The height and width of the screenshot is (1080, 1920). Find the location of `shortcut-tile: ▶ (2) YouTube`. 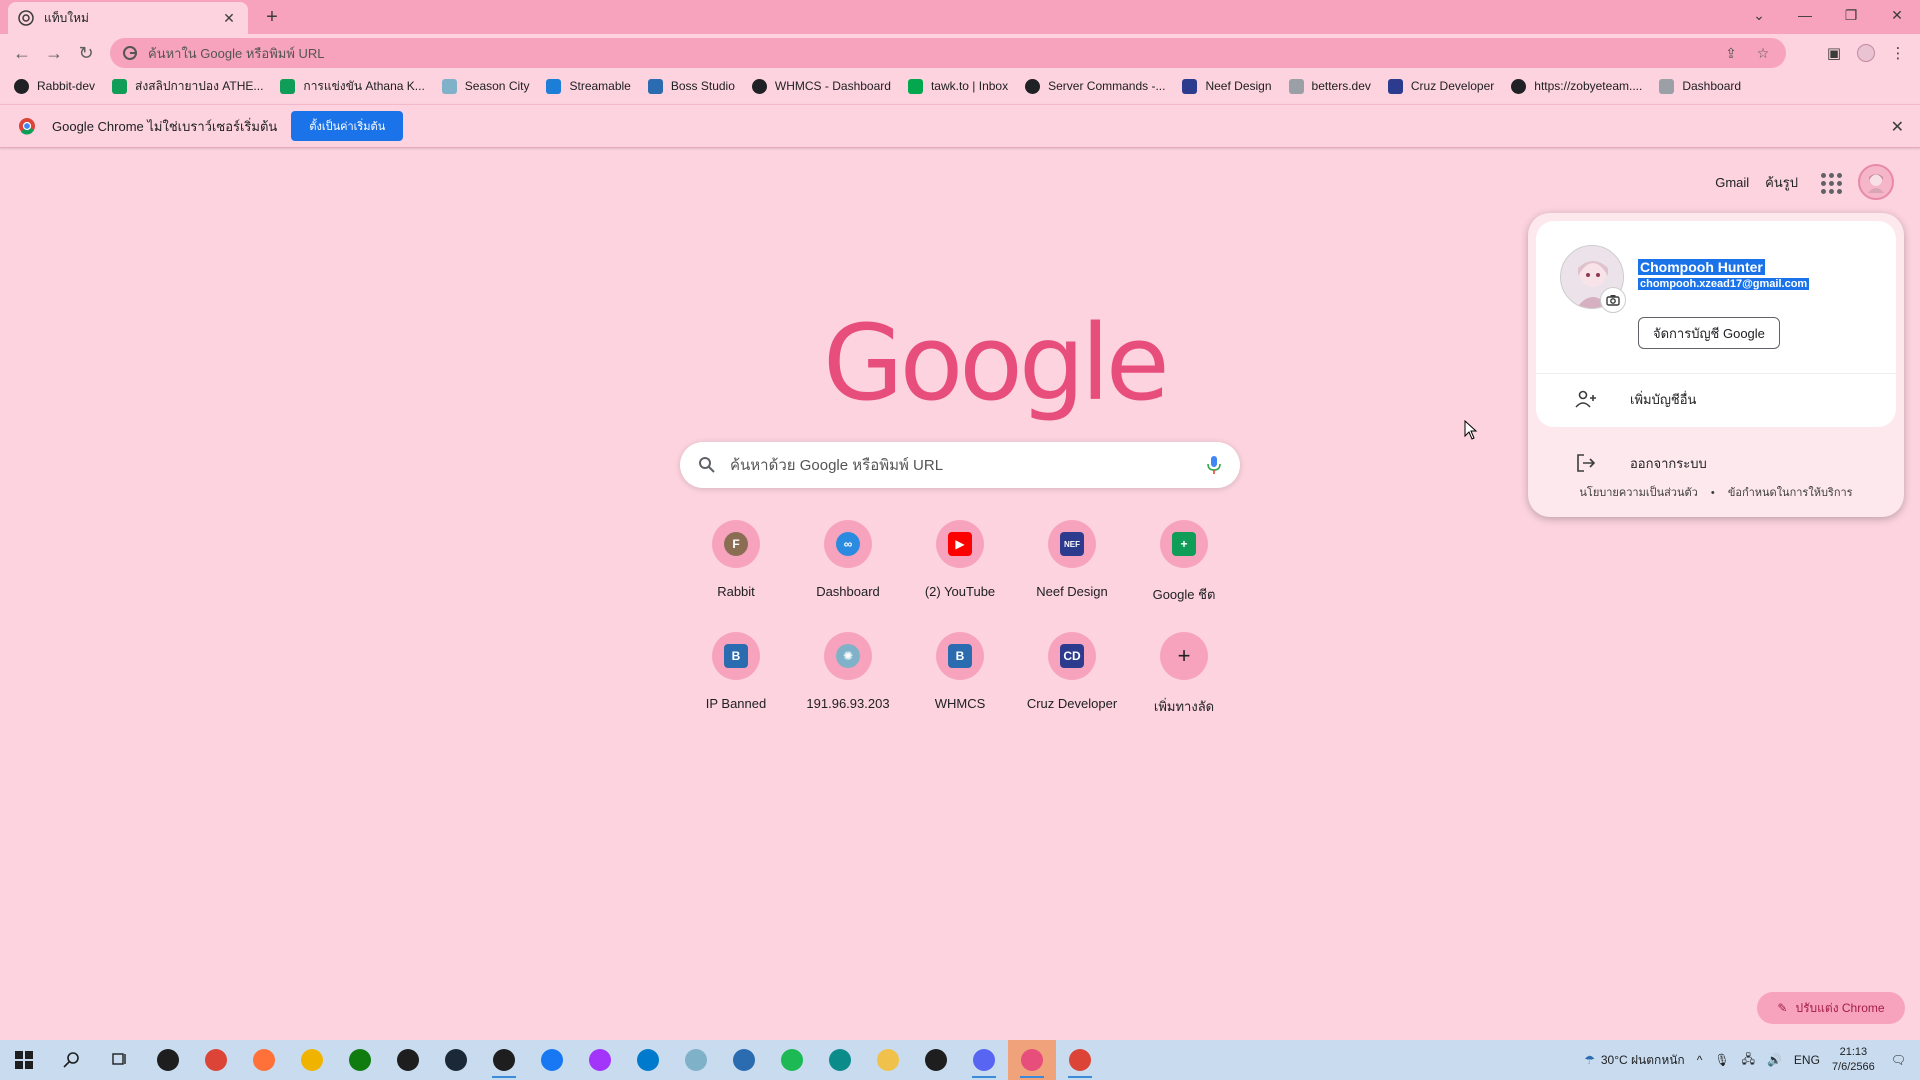

shortcut-tile: ▶ (2) YouTube is located at coordinates (960, 572).